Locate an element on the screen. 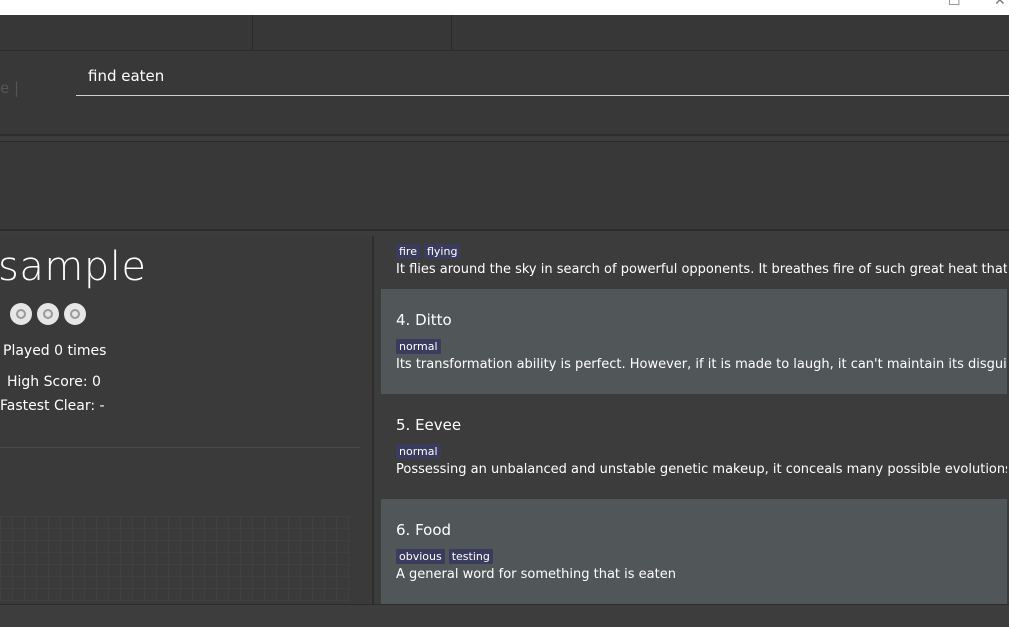 The height and width of the screenshot is (627, 1009). deck-badges is located at coordinates (50, 316).